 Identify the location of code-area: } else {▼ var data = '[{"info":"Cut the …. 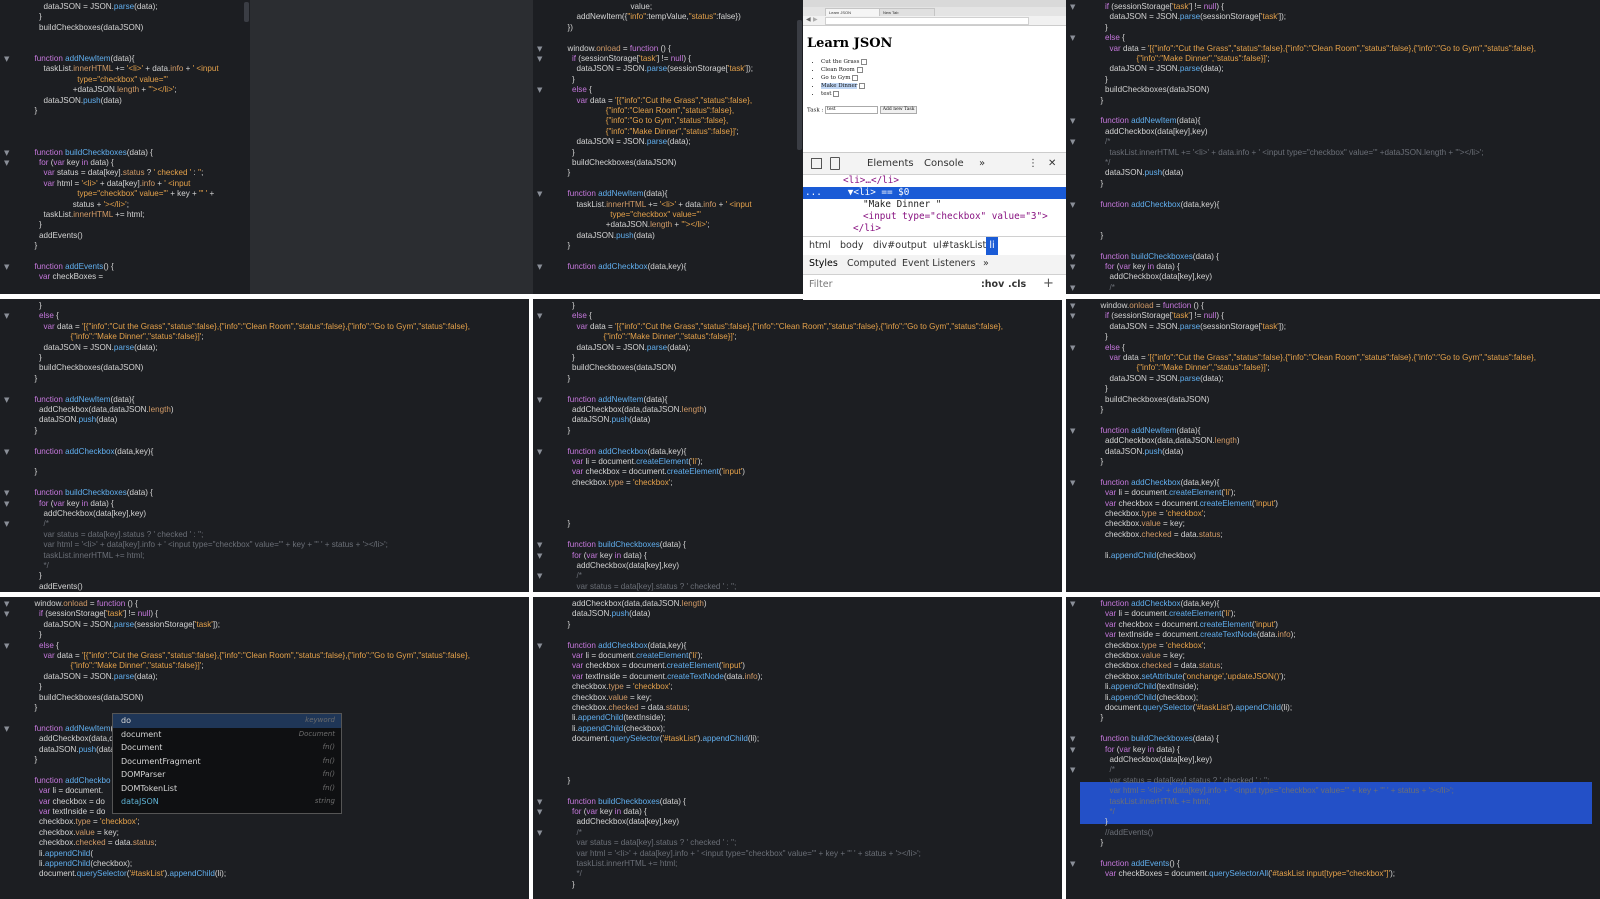
(793, 445).